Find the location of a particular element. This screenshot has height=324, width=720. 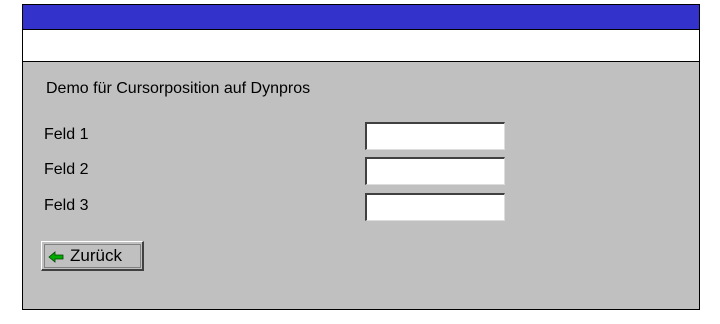

header-band is located at coordinates (361, 46).